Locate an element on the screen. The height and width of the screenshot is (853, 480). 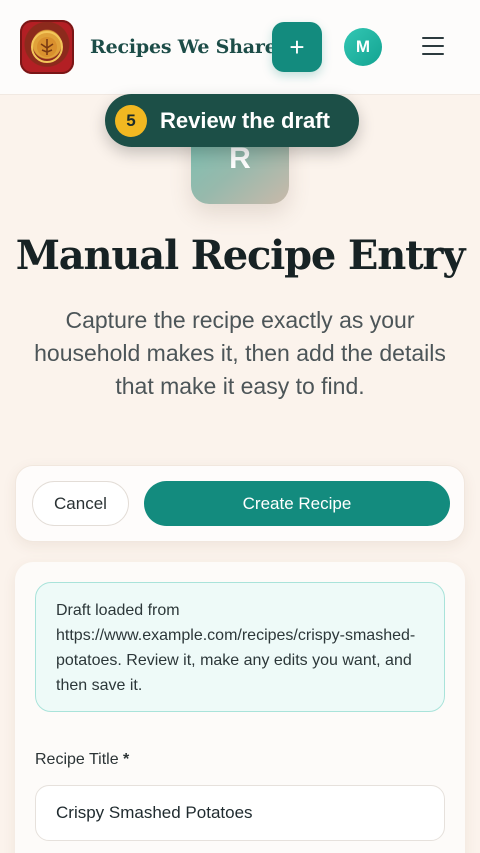
create-recipe-button: Create Recipe is located at coordinates (297, 503).